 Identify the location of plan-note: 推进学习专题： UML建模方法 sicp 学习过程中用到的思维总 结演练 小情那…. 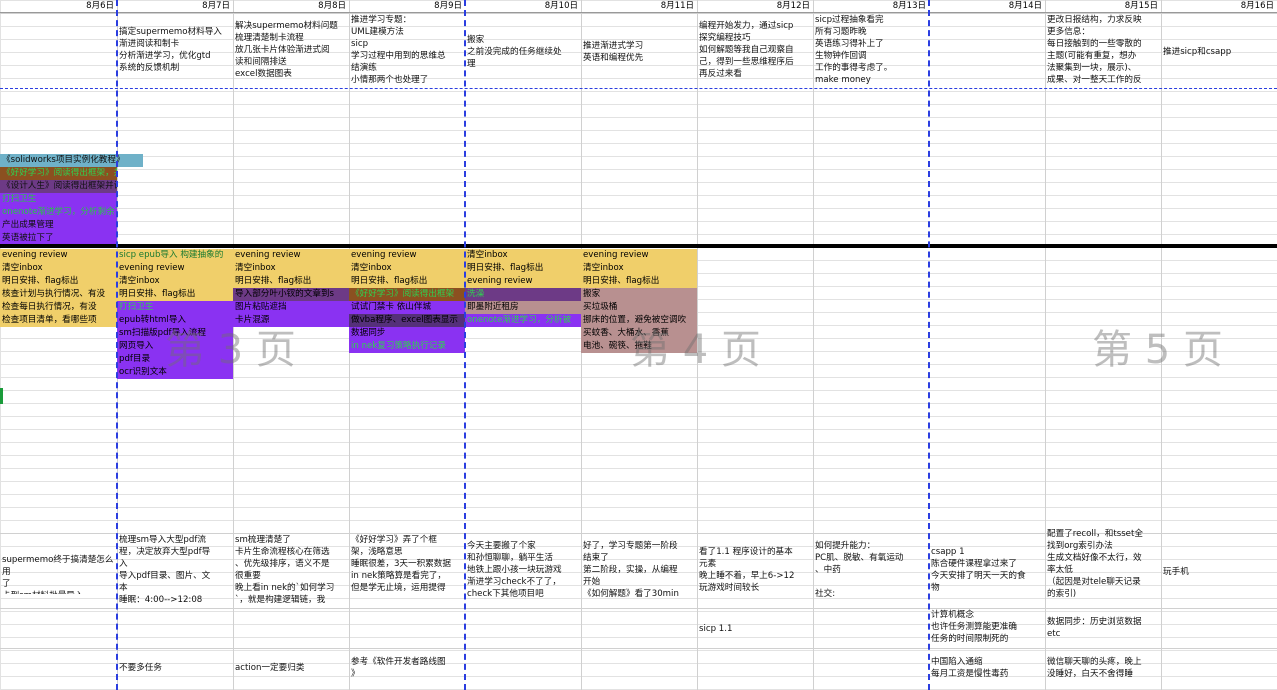
(407, 51).